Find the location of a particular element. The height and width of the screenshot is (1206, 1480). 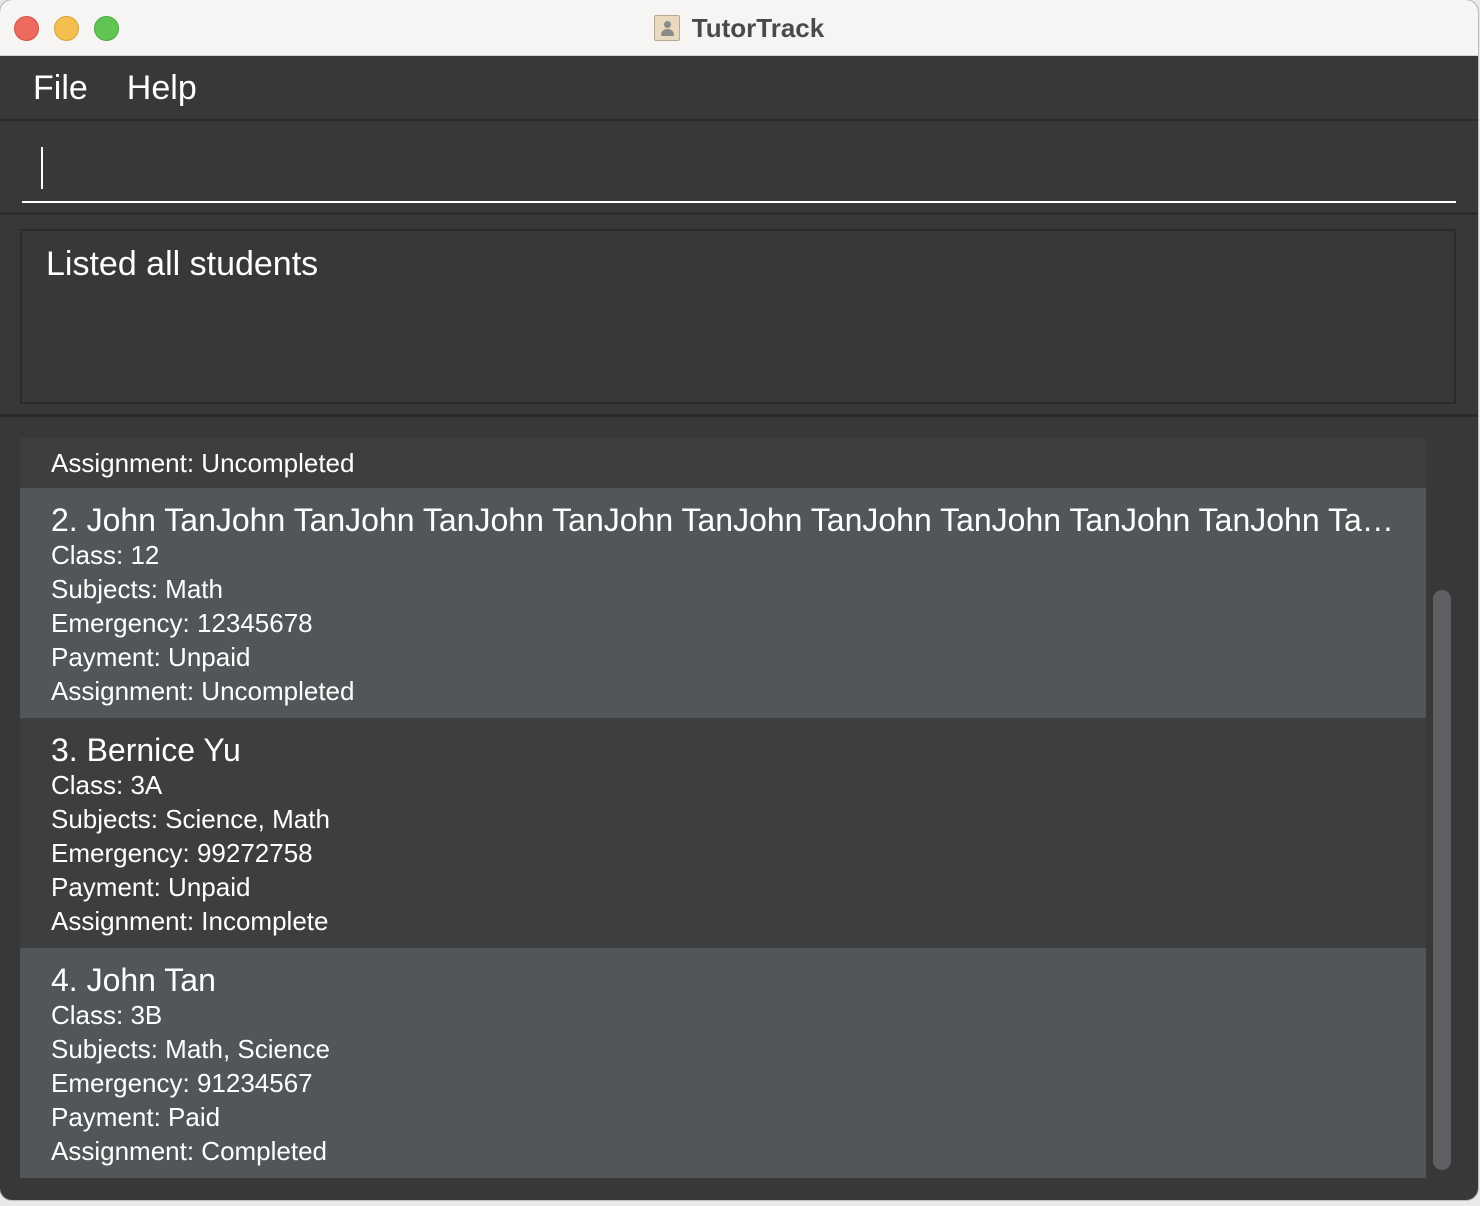

list-scrollbar is located at coordinates (1442, 808).